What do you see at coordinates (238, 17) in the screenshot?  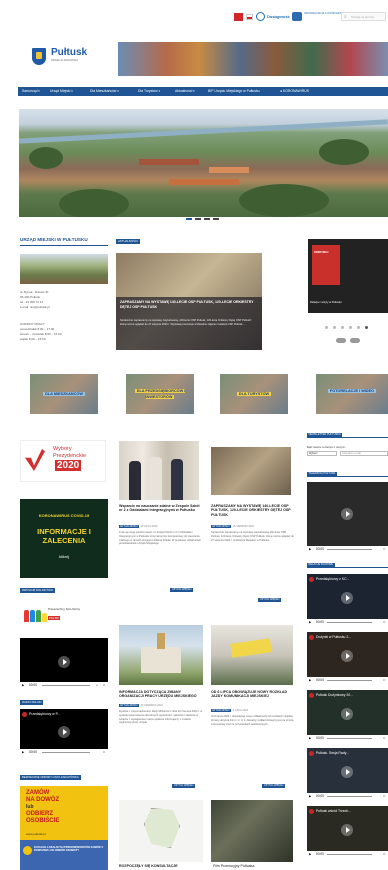 I see `bip-logo-icon` at bounding box center [238, 17].